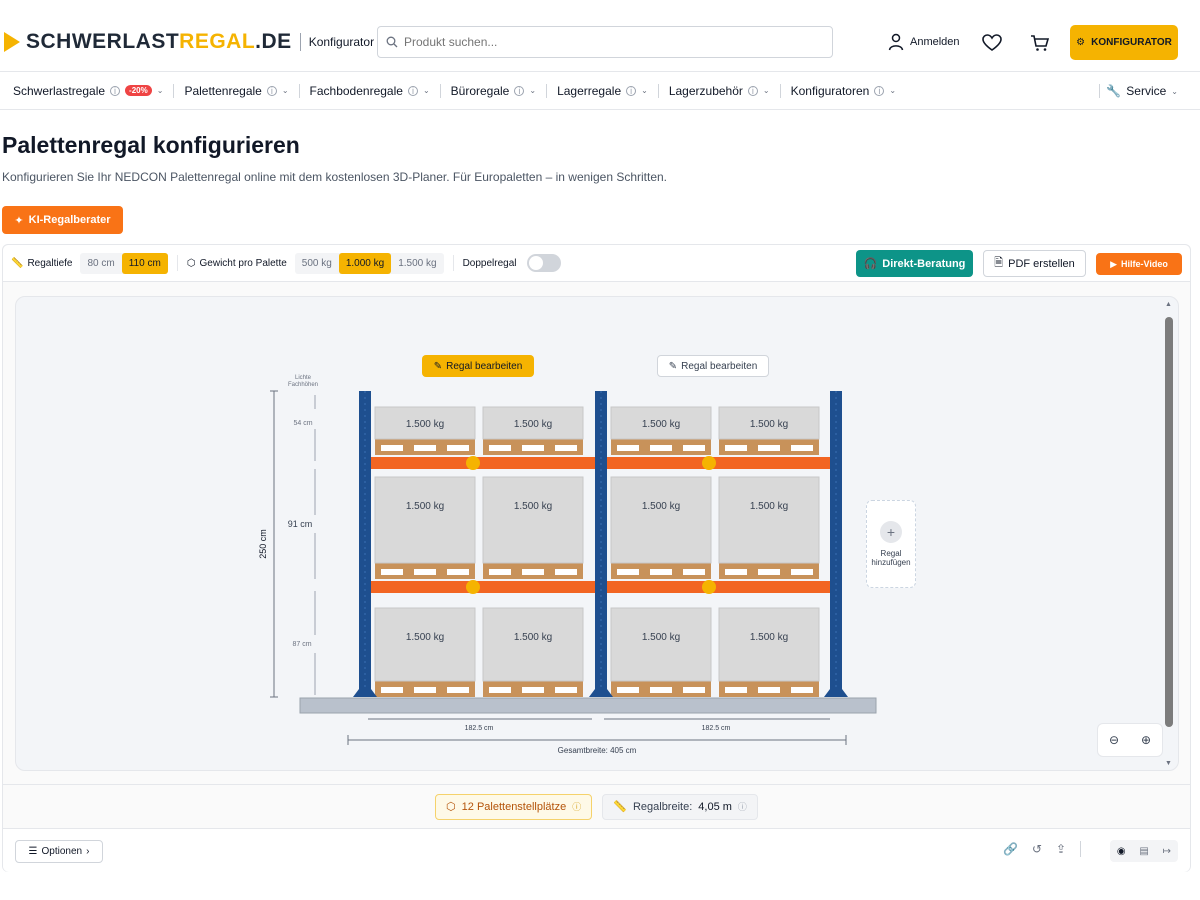 The image size is (1200, 900). What do you see at coordinates (33, 851) in the screenshot?
I see `sliders-icon: ☰` at bounding box center [33, 851].